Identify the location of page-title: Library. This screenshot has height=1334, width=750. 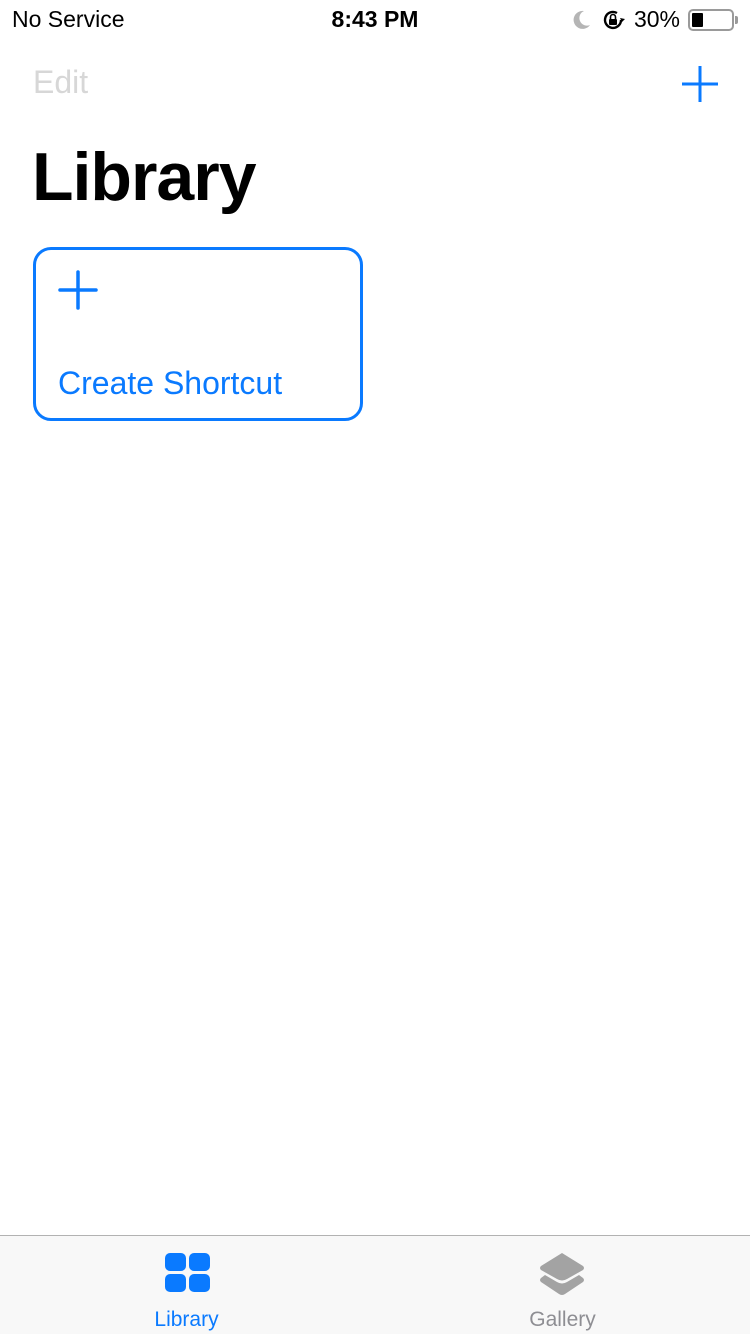
(144, 177).